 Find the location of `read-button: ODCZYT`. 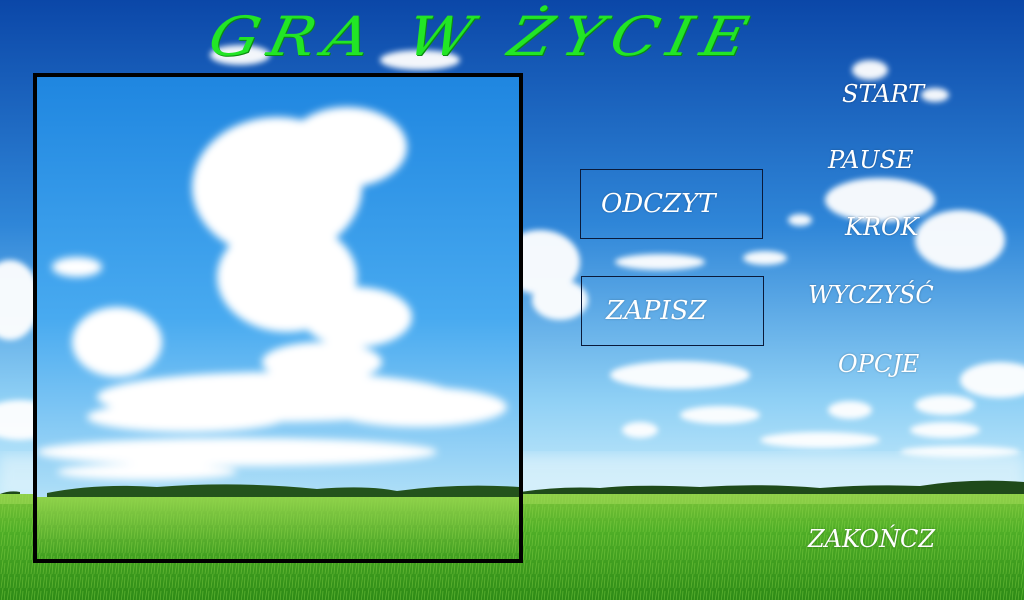

read-button: ODCZYT is located at coordinates (671, 204).